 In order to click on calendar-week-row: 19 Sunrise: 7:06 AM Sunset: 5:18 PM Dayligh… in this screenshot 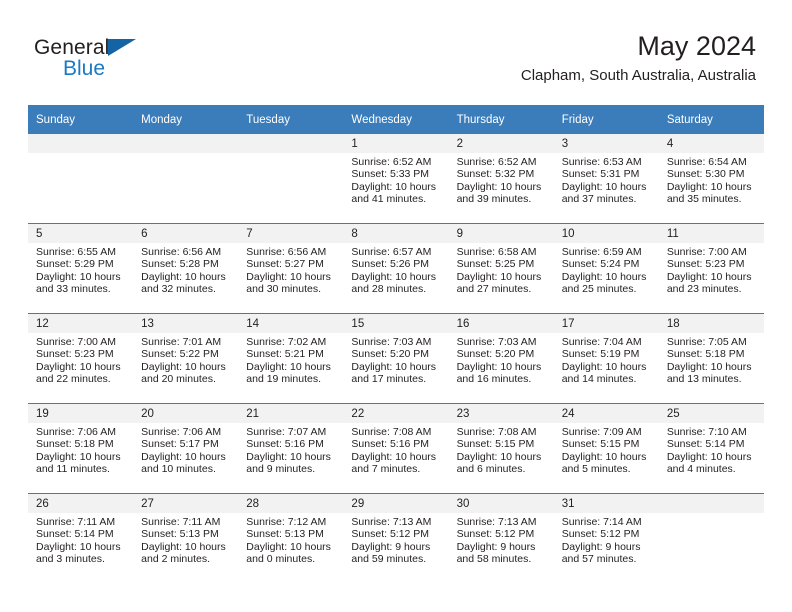, I will do `click(396, 448)`.